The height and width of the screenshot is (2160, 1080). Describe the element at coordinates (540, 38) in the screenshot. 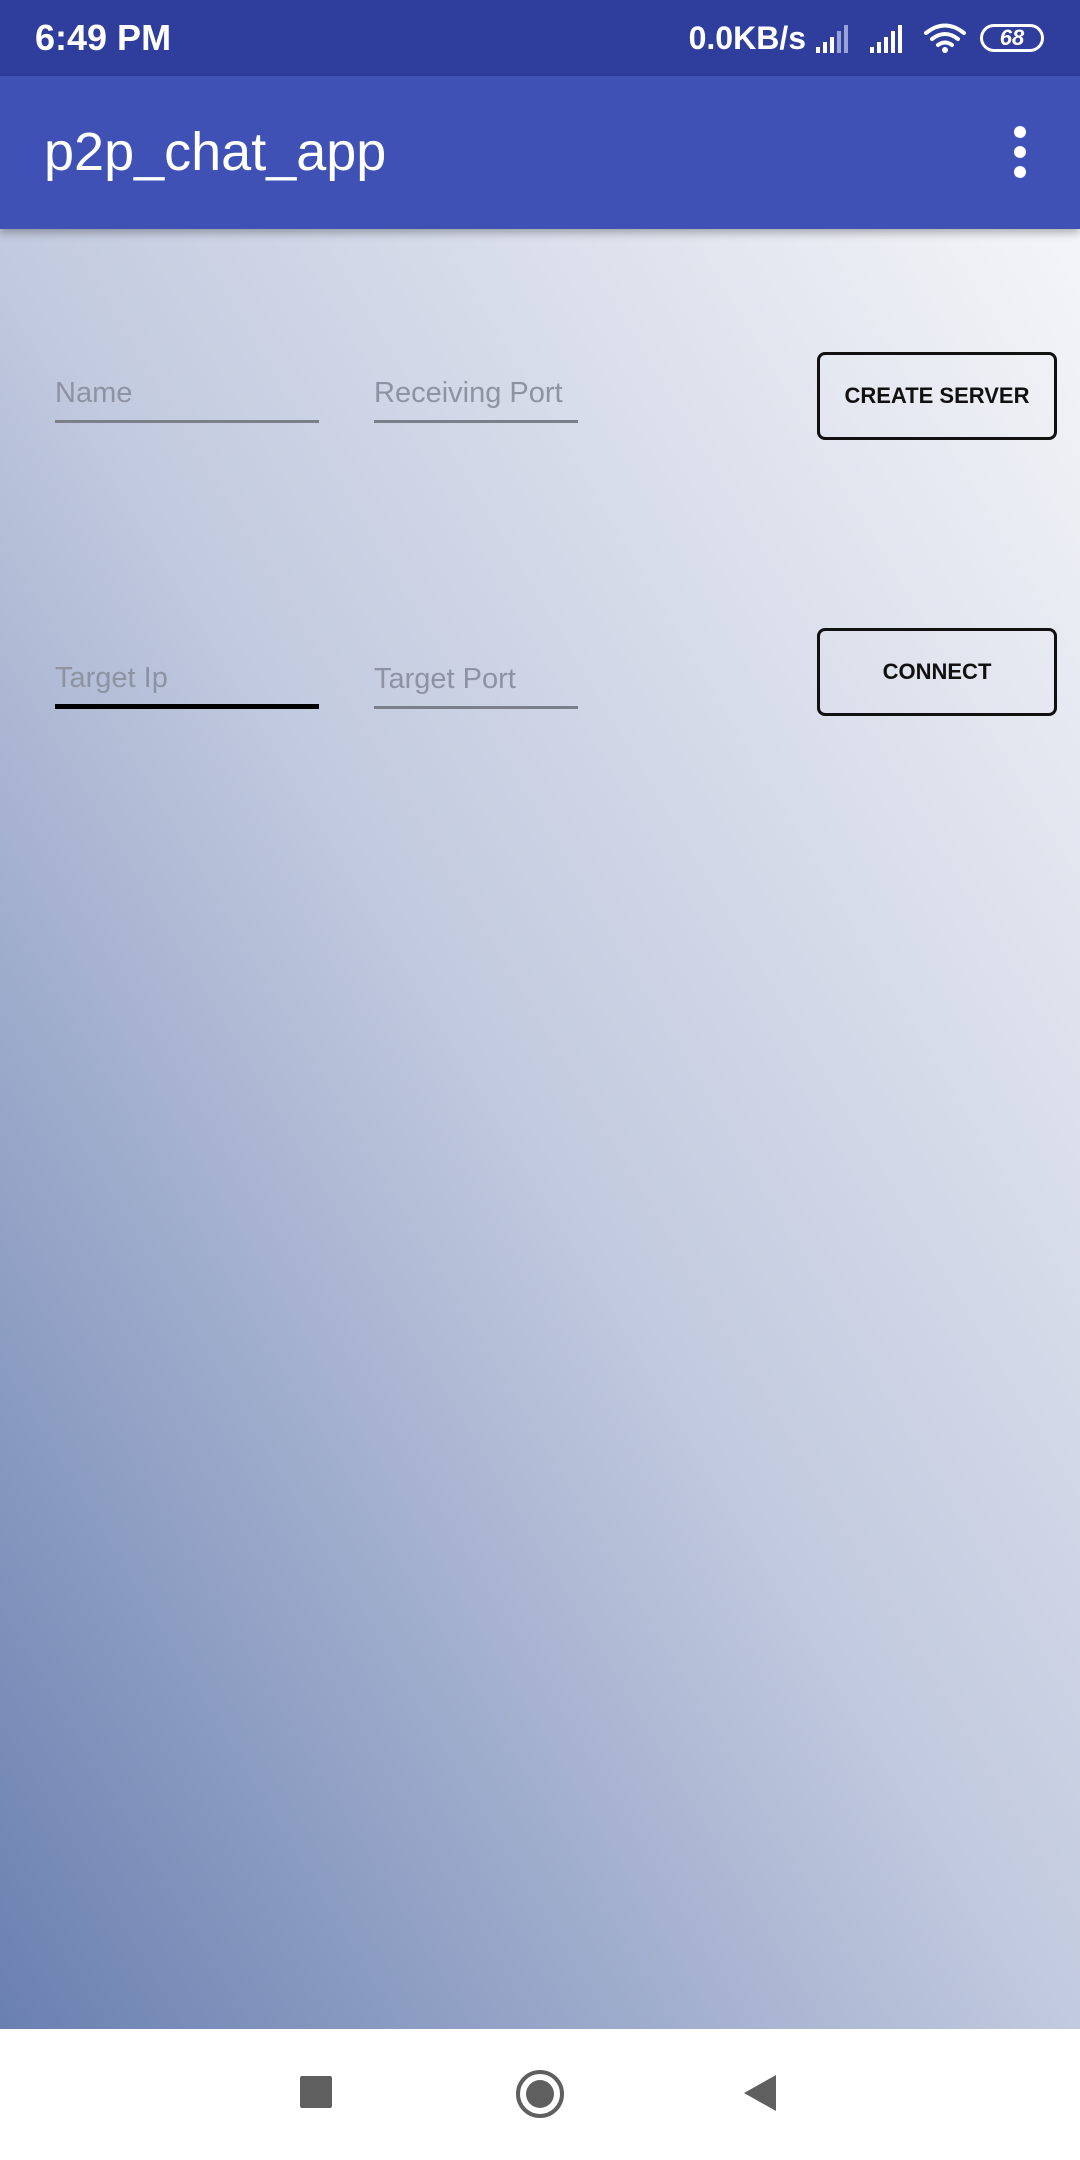

I see `status-bar: 6:49 PM 0.0KB/s 68` at that location.